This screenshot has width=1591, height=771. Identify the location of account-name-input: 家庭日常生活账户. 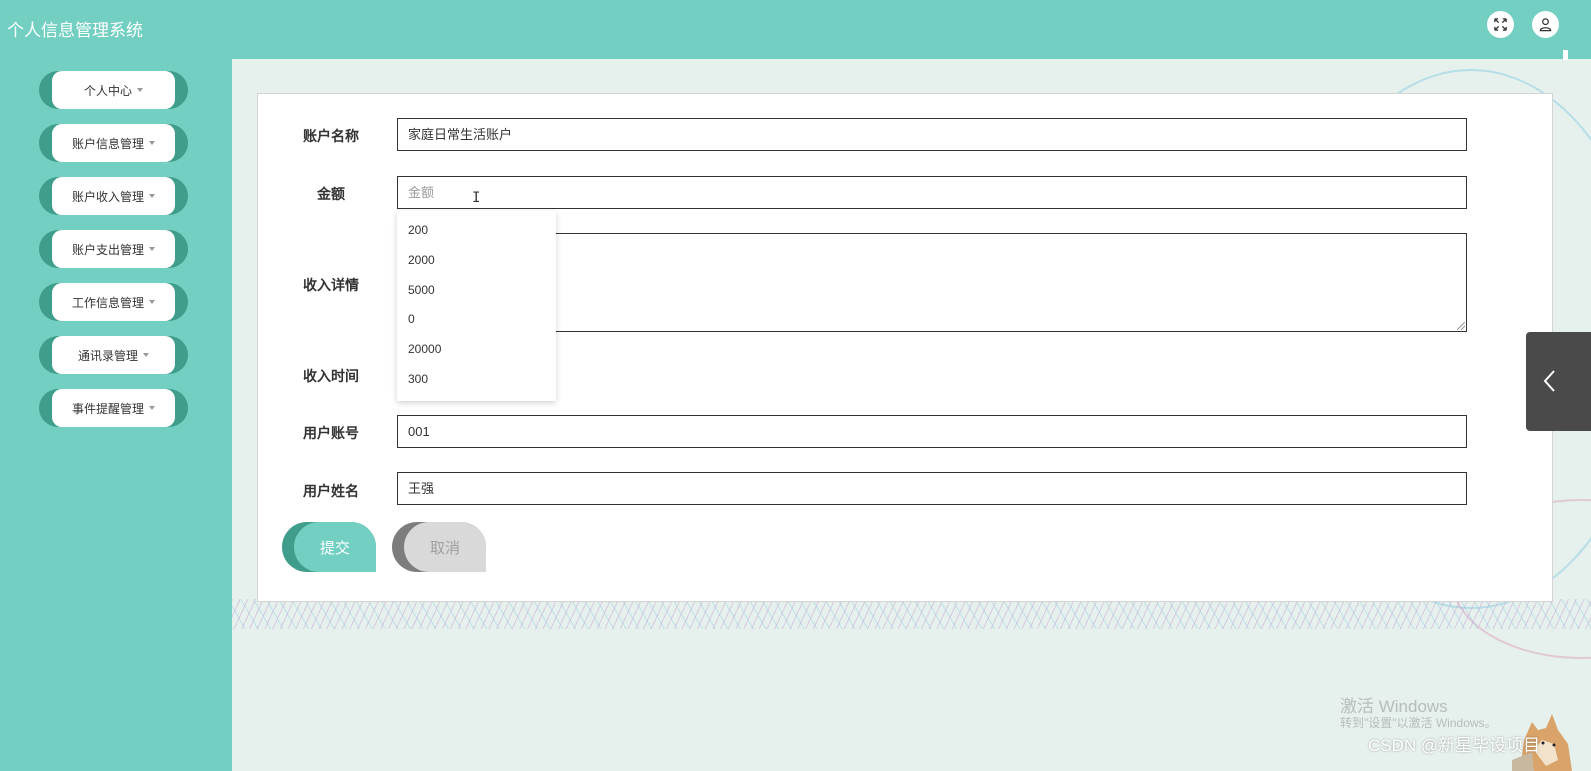
(932, 134).